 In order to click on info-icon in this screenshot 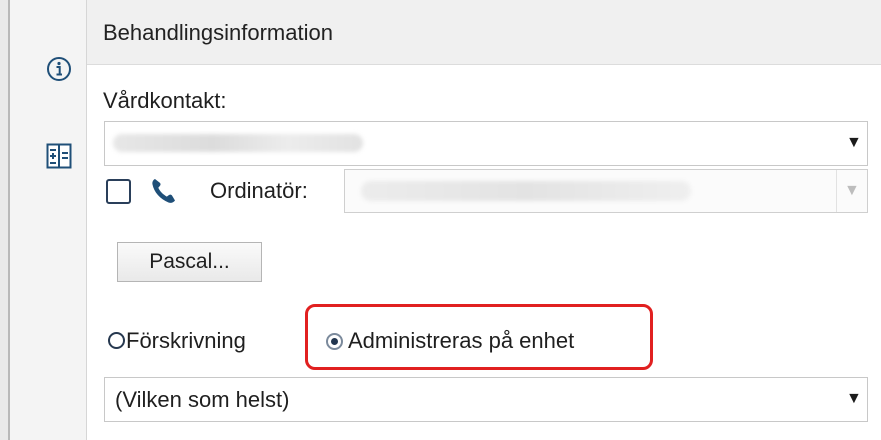, I will do `click(59, 69)`.